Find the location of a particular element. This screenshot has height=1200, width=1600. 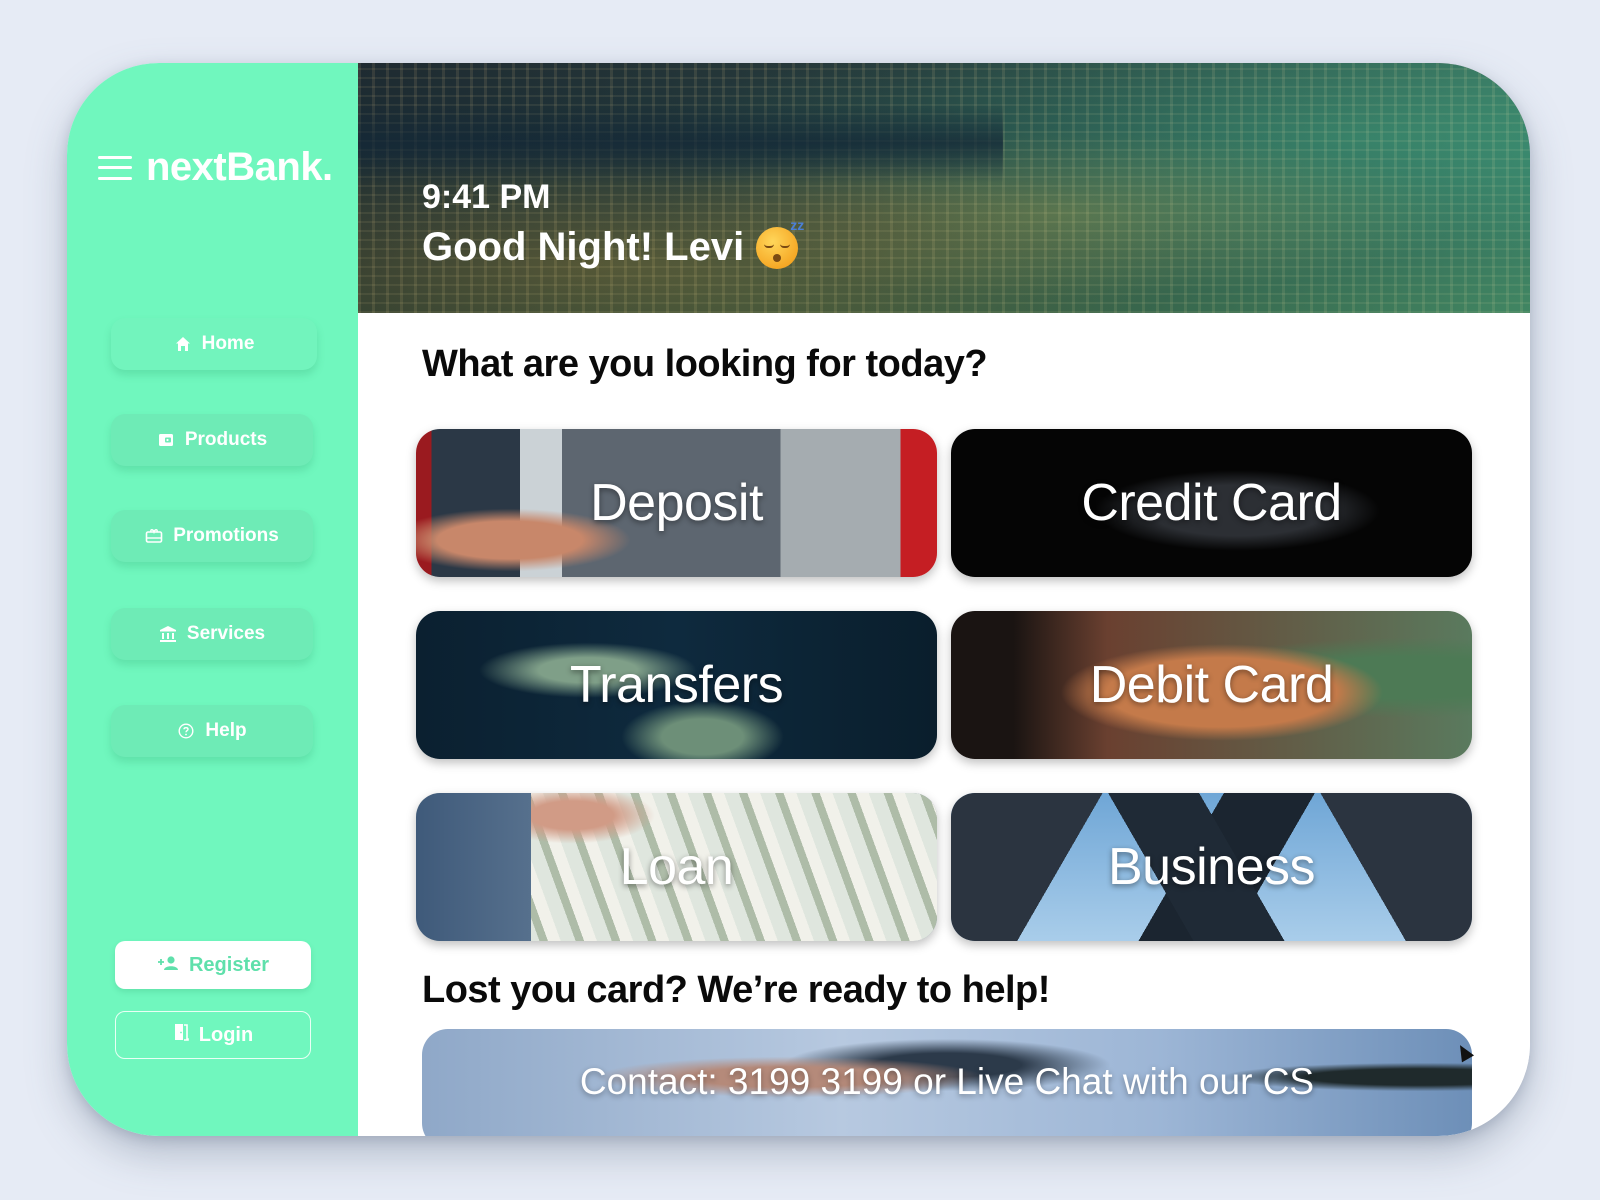

register-label: Register is located at coordinates (229, 964).